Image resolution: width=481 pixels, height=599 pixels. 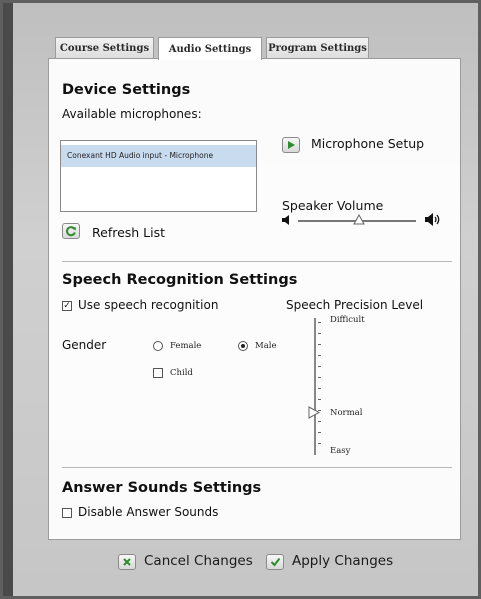 I want to click on gender-label: Gender, so click(x=84, y=345).